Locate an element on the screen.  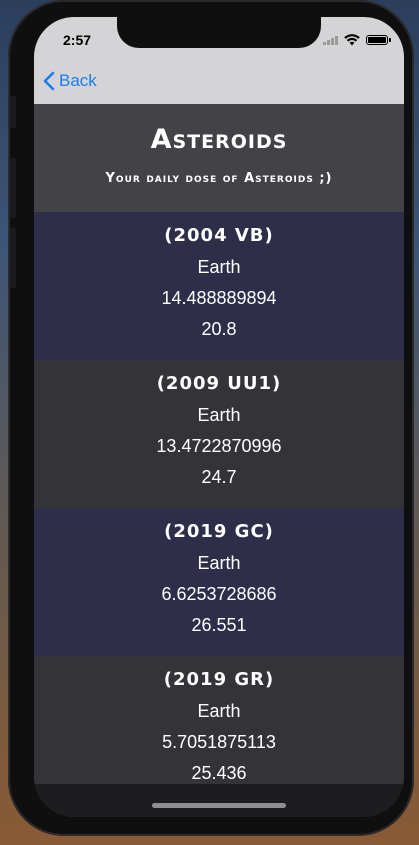
asteroid-name: (2019 GC) is located at coordinates (219, 531).